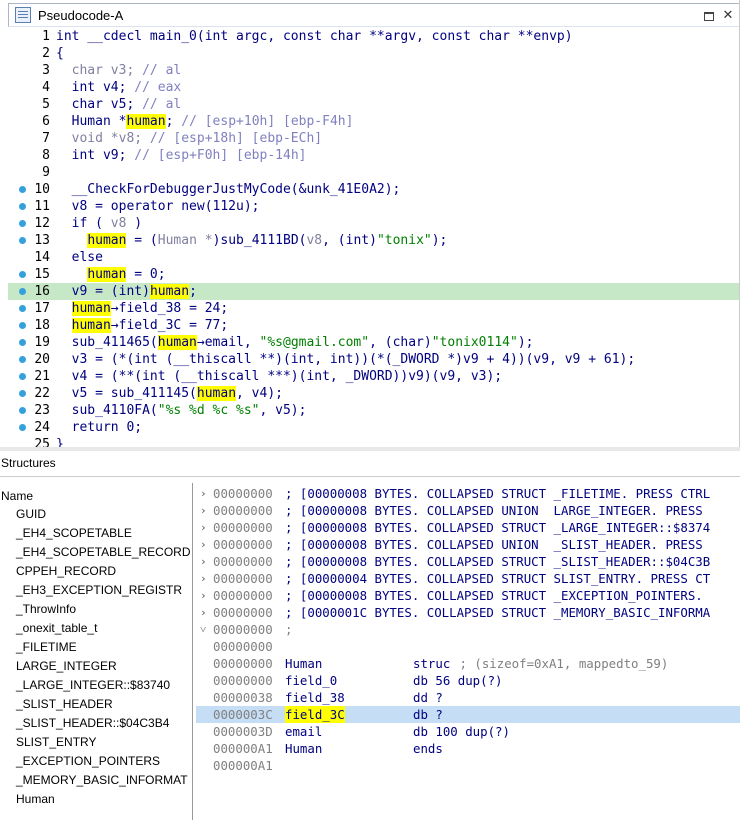  What do you see at coordinates (315, 697) in the screenshot?
I see `field-name: field_38` at bounding box center [315, 697].